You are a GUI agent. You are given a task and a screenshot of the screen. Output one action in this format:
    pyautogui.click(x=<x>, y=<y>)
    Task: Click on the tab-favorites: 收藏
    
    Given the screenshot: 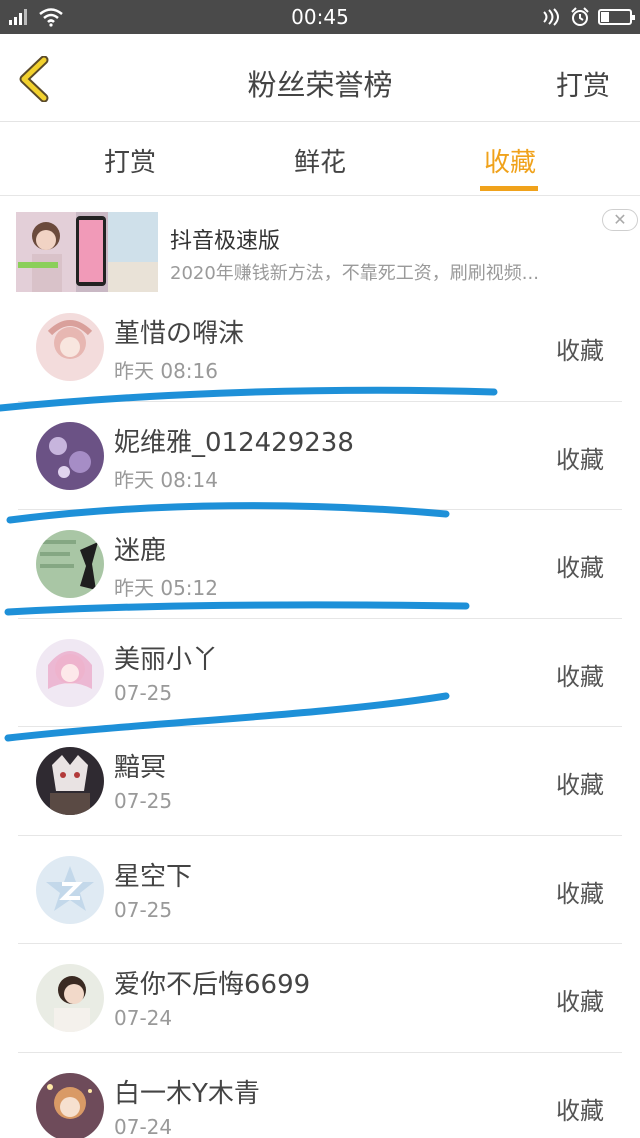 What is the action you would take?
    pyautogui.click(x=510, y=166)
    